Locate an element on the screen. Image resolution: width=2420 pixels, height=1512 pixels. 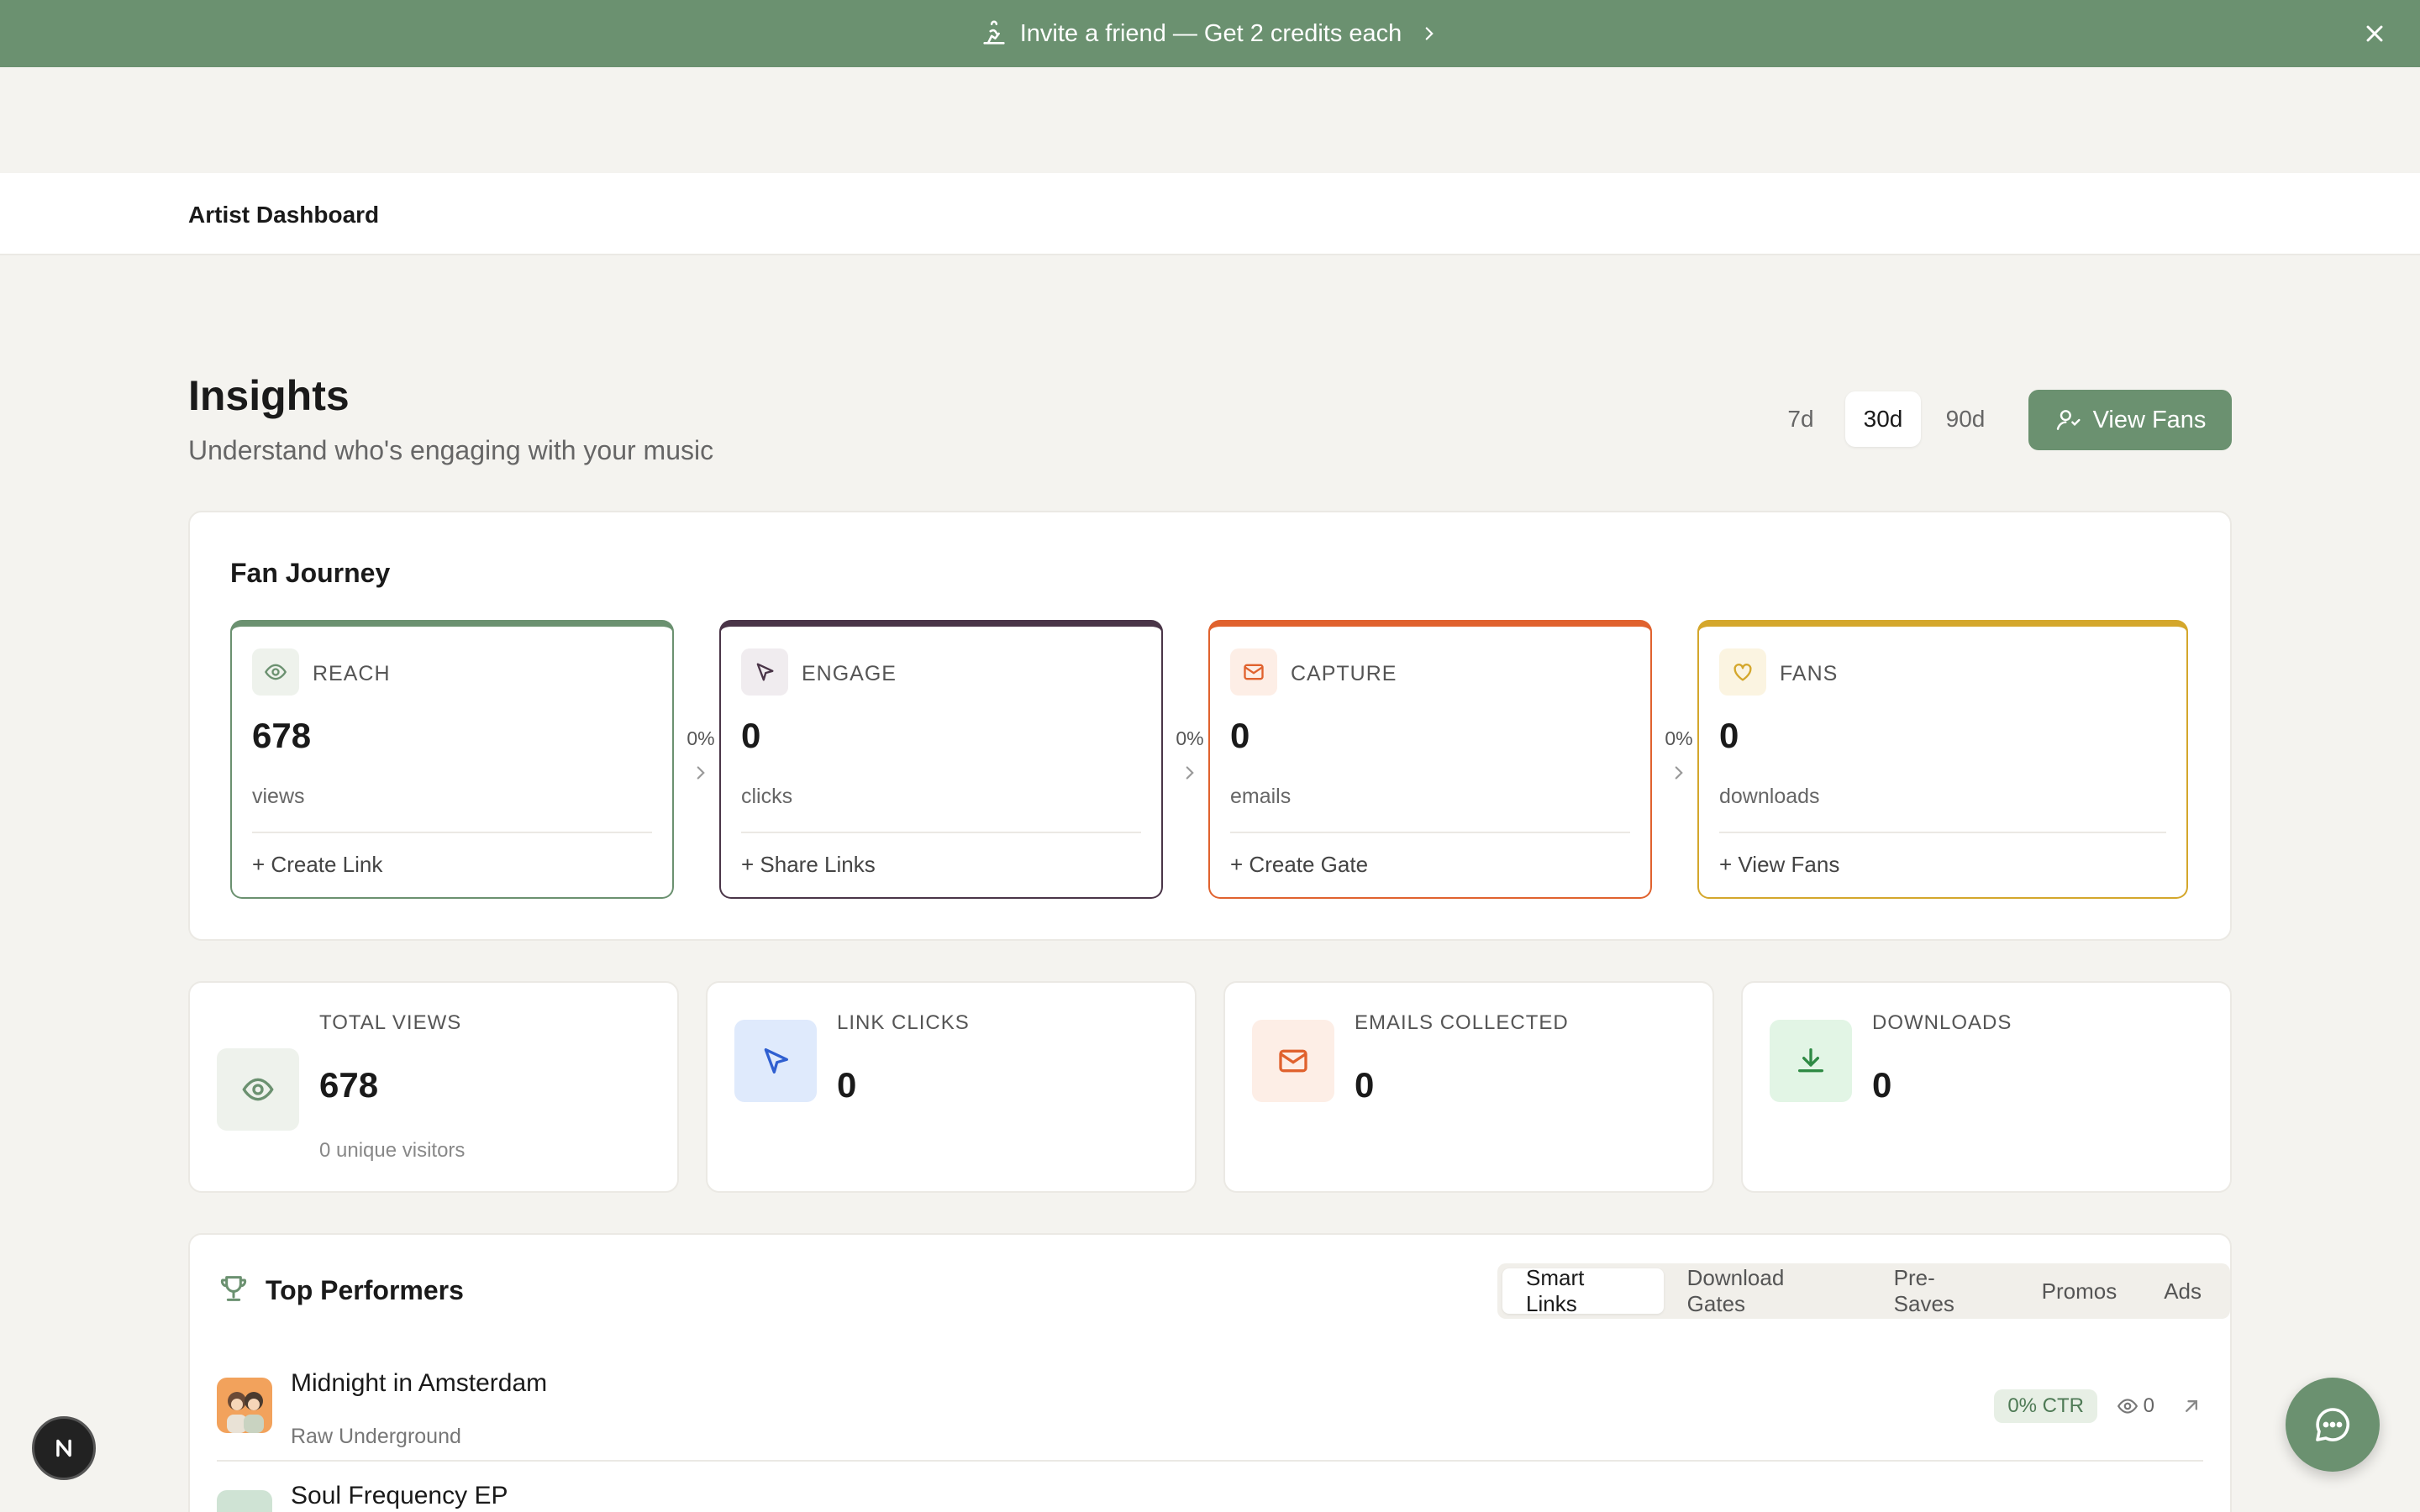
next-logo-button is located at coordinates (64, 1448).